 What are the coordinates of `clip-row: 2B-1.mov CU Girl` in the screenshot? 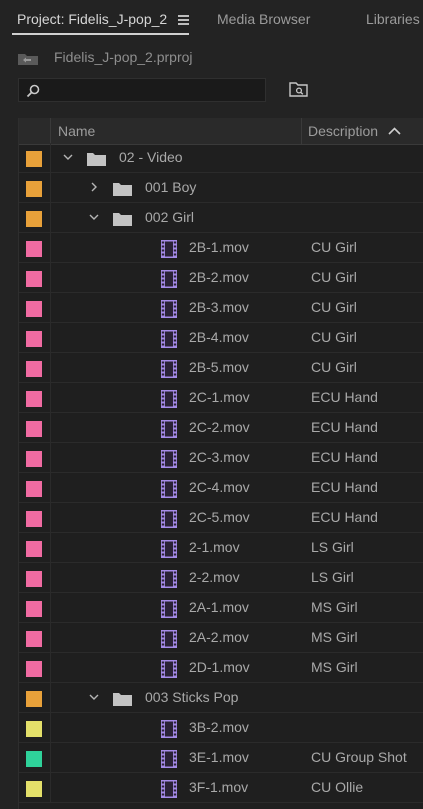 It's located at (221, 248).